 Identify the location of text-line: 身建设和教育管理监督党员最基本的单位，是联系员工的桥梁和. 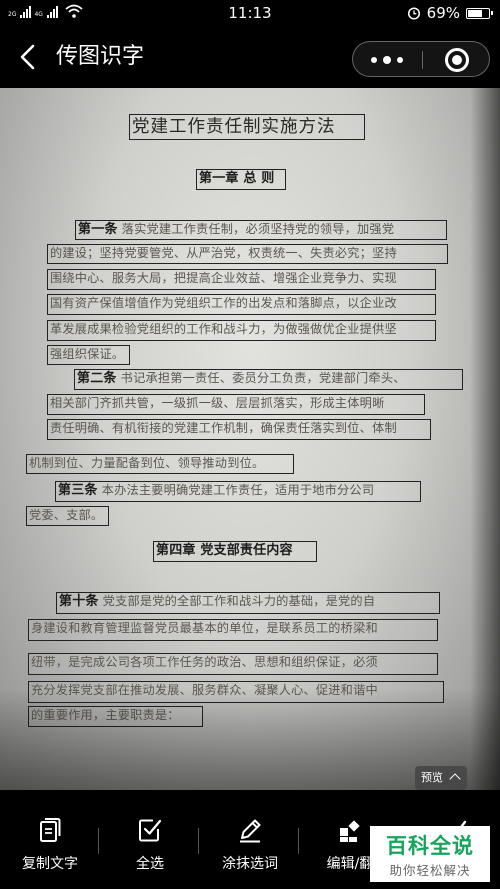
(233, 630).